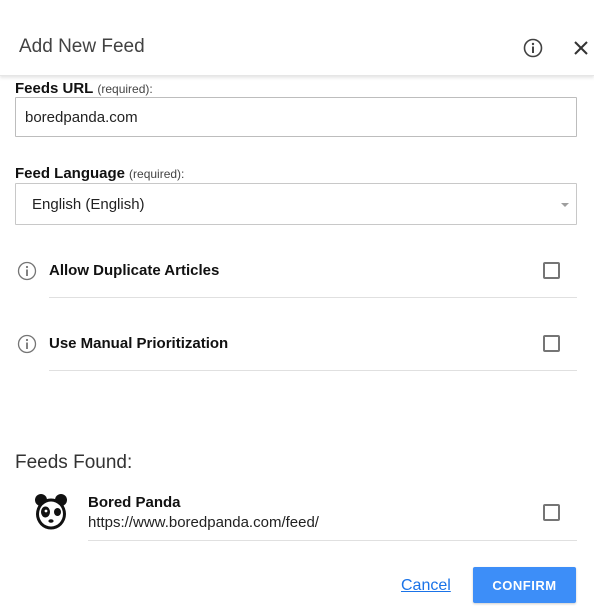 Image resolution: width=594 pixels, height=610 pixels. I want to click on feed-select-checkbox, so click(551, 512).